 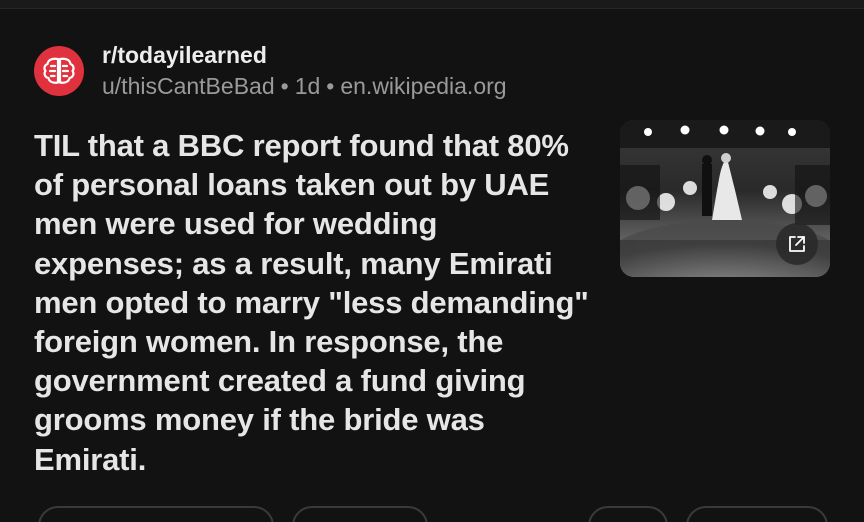 I want to click on brain-icon, so click(x=59, y=70).